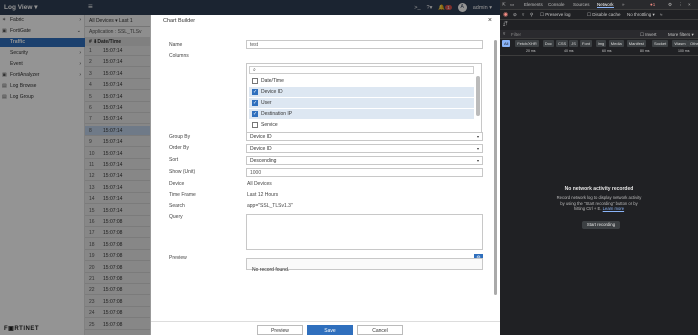 This screenshot has height=336, width=698. I want to click on type-filter-wasm: Wasm, so click(680, 43).